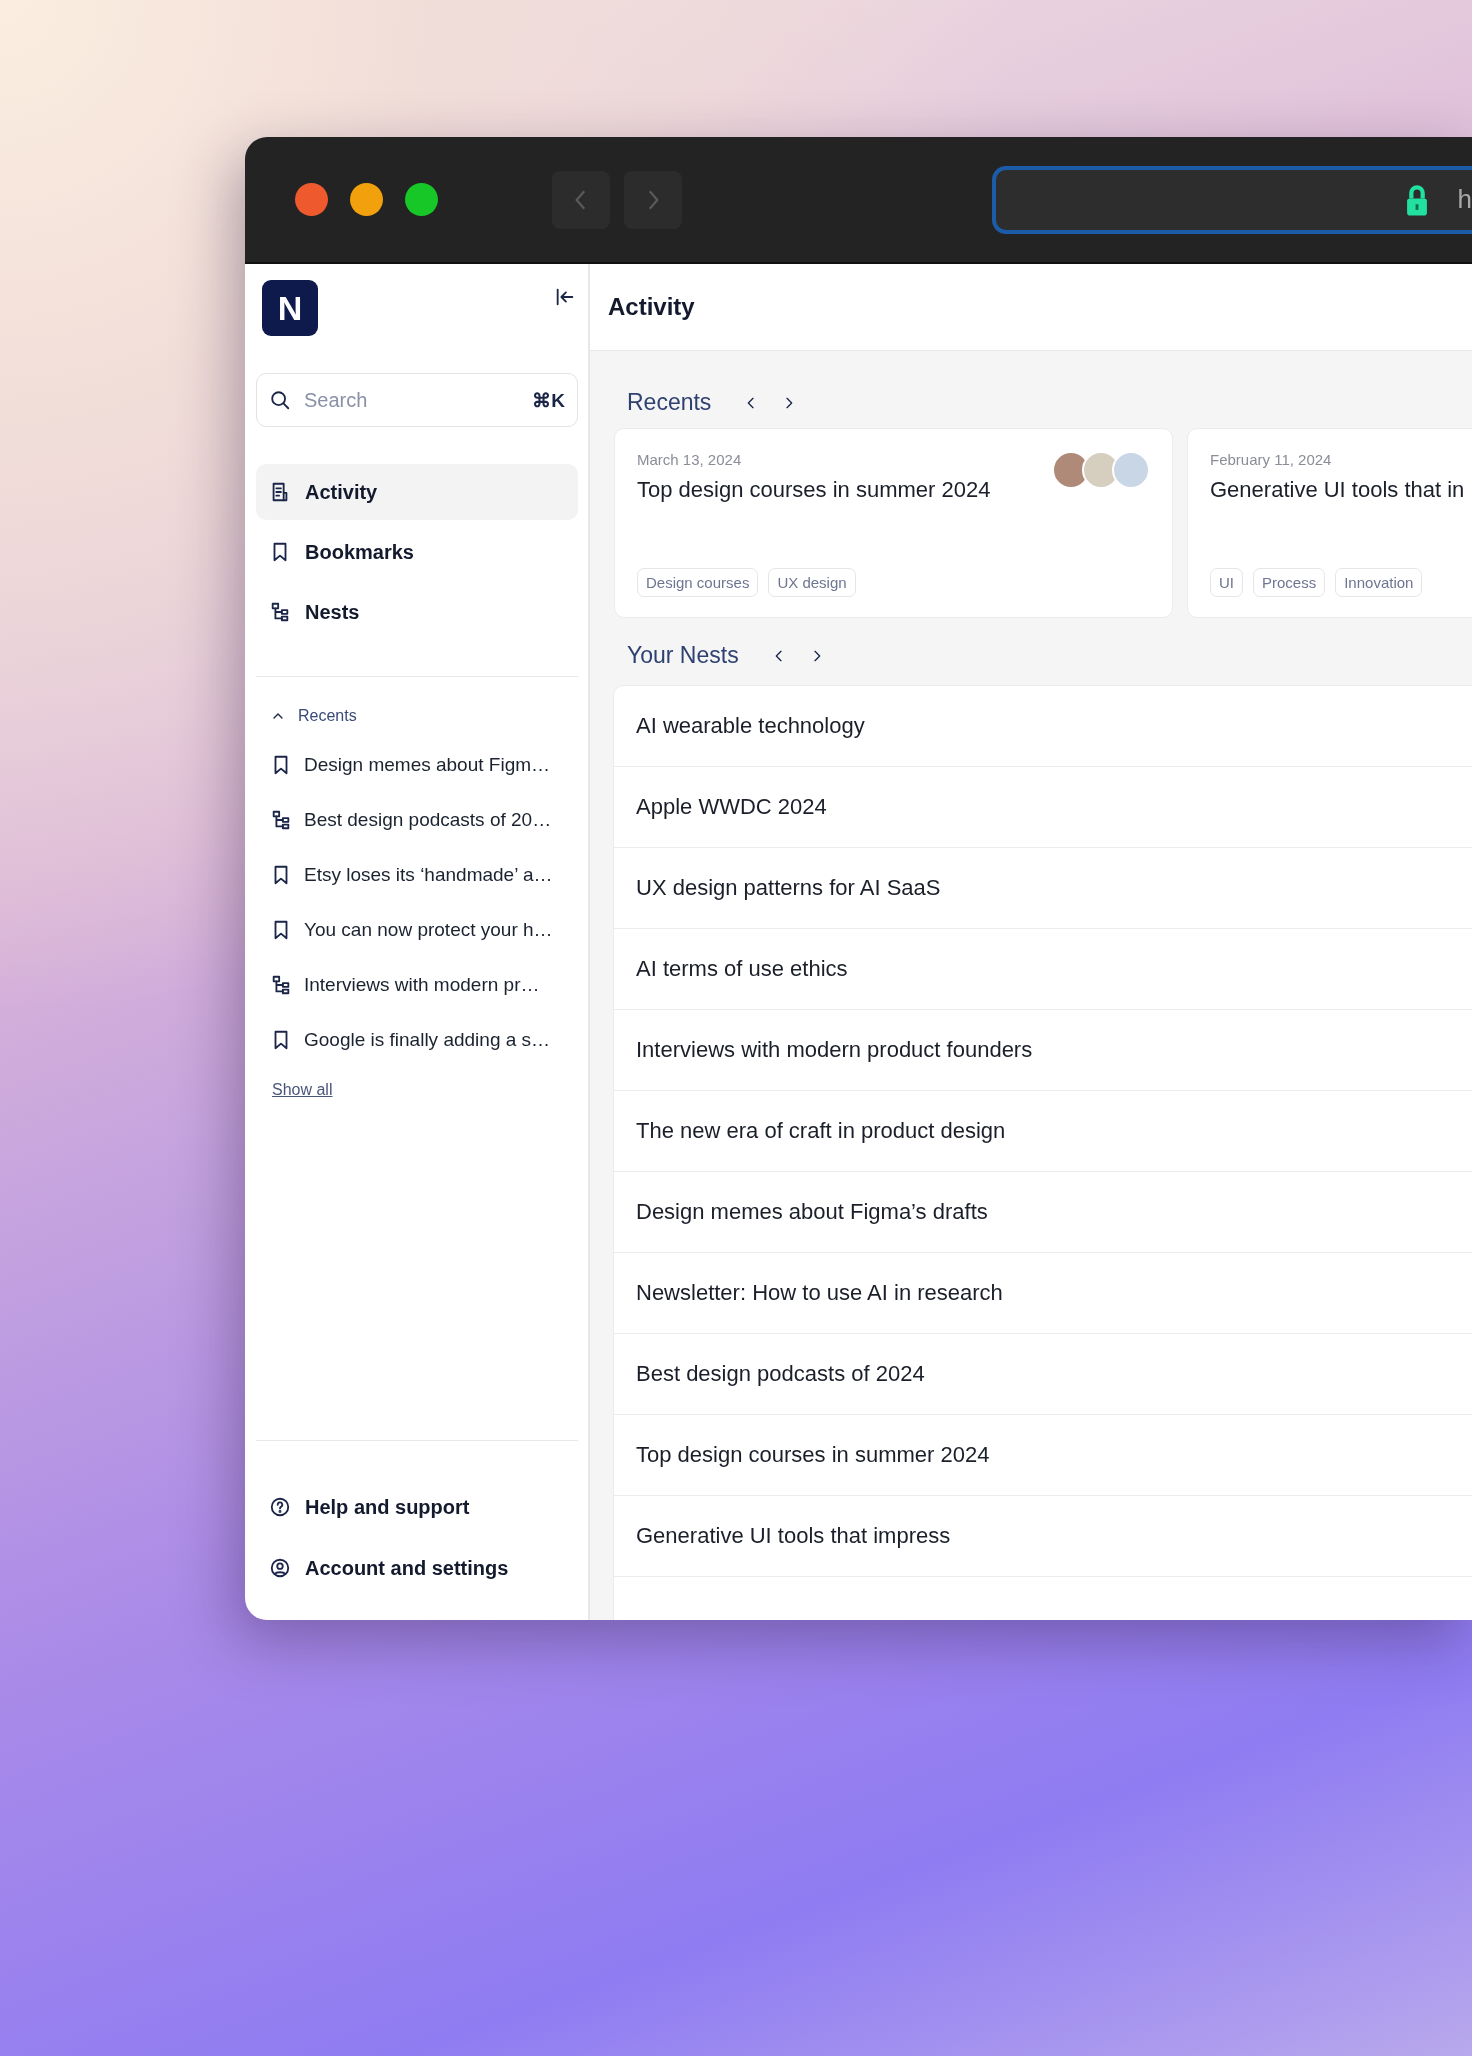 The height and width of the screenshot is (2056, 1472). Describe the element at coordinates (669, 402) in the screenshot. I see `section-title: Recents` at that location.